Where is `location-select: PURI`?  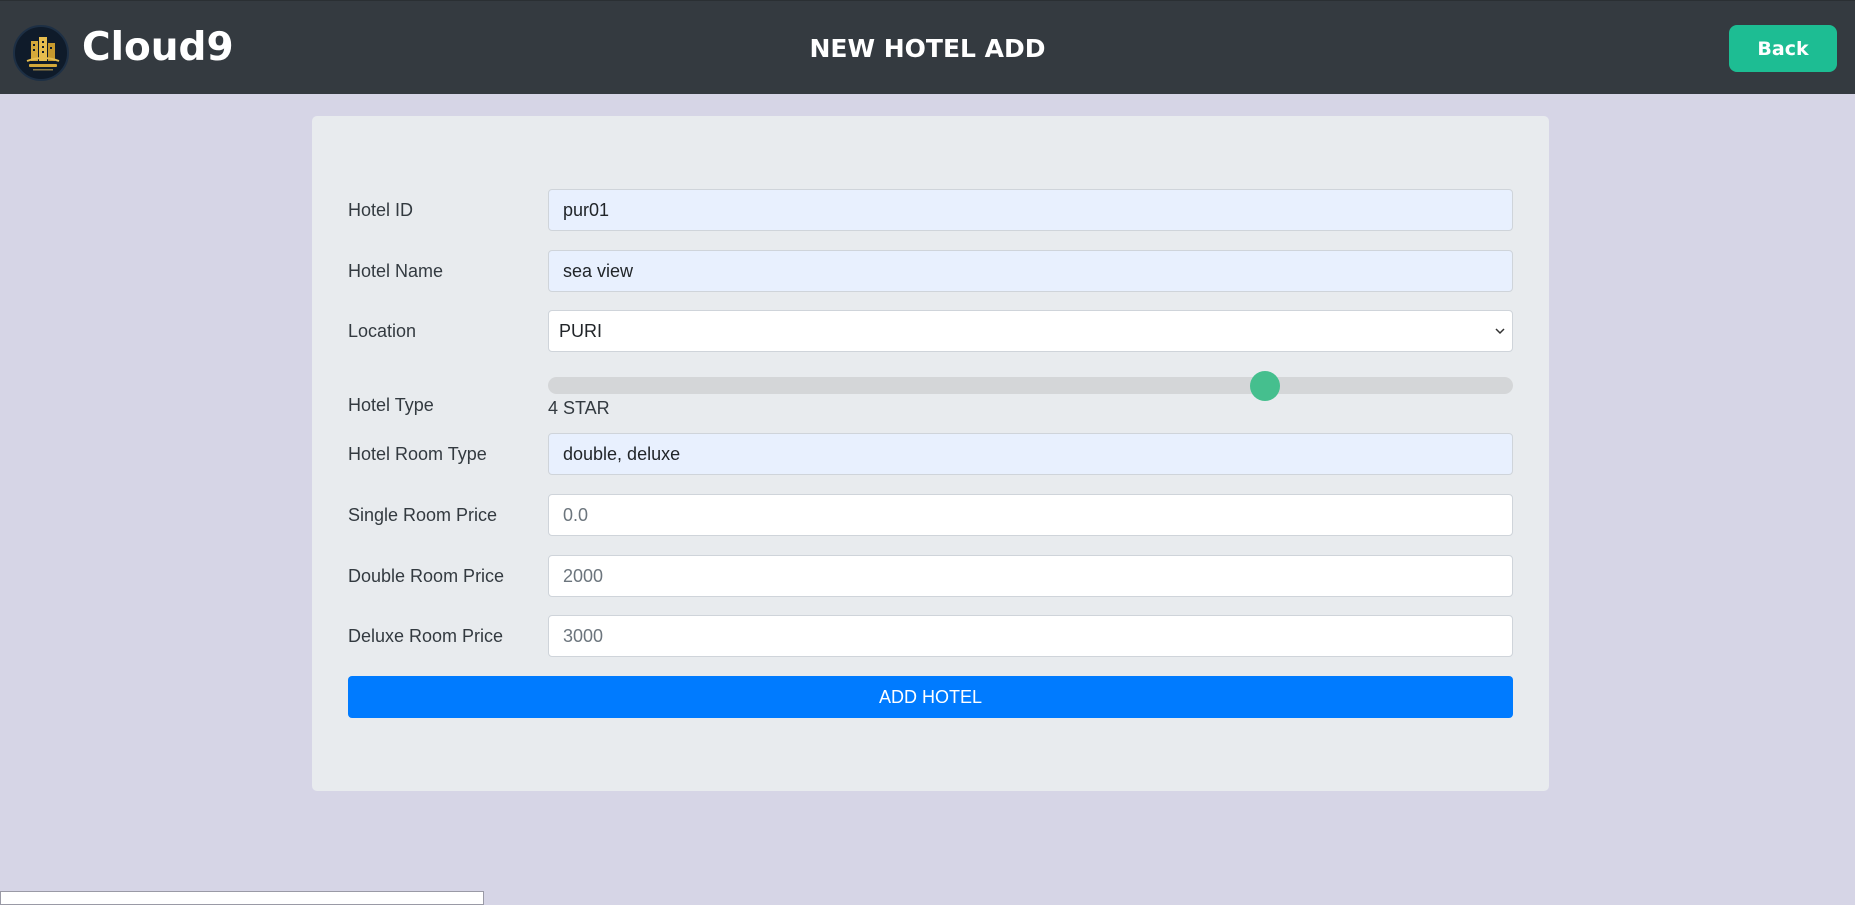
location-select: PURI is located at coordinates (1030, 331).